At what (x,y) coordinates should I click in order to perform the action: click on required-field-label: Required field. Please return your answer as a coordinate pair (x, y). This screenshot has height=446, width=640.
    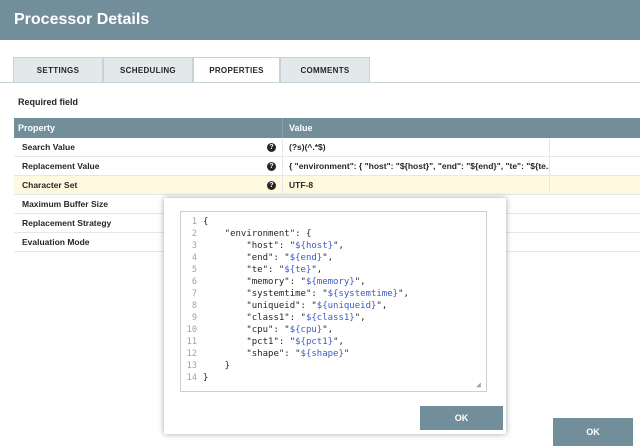
    Looking at the image, I should click on (48, 102).